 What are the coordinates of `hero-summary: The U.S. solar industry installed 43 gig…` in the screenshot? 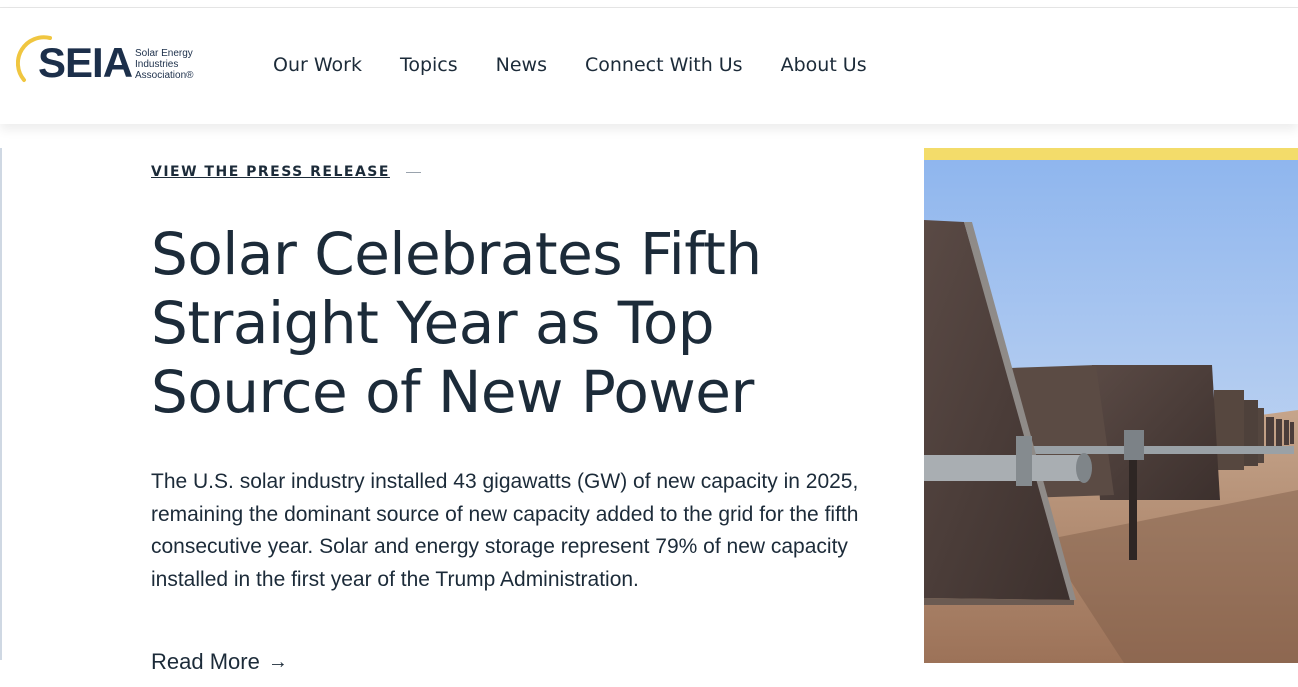 It's located at (505, 530).